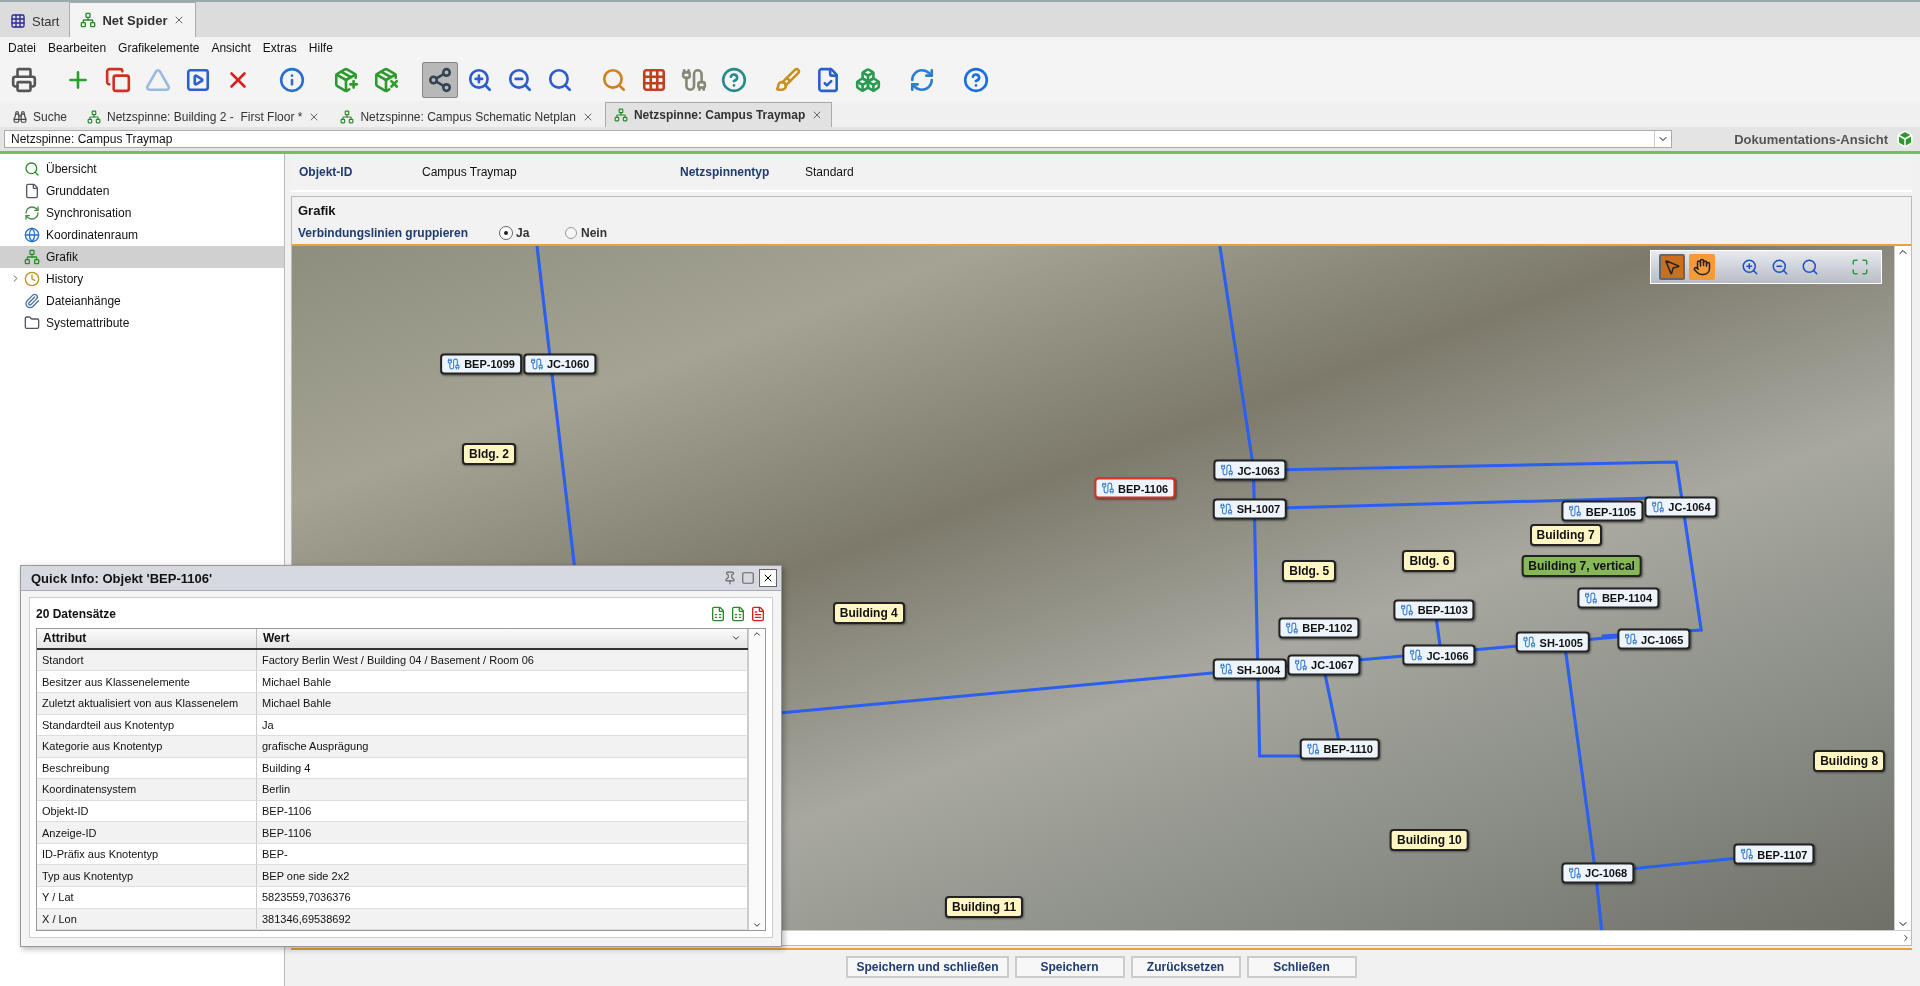 This screenshot has width=1920, height=986. I want to click on building-label: Bldg. 2, so click(489, 453).